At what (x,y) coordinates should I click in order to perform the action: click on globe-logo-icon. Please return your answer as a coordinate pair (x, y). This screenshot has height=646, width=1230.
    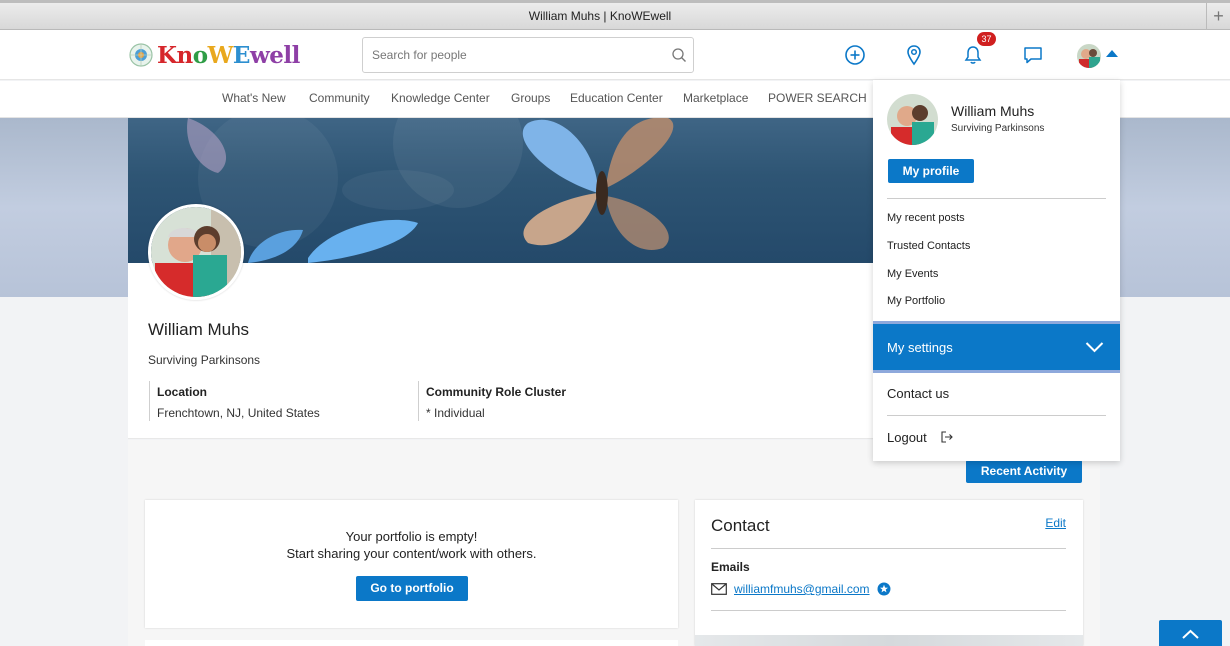
    Looking at the image, I should click on (141, 55).